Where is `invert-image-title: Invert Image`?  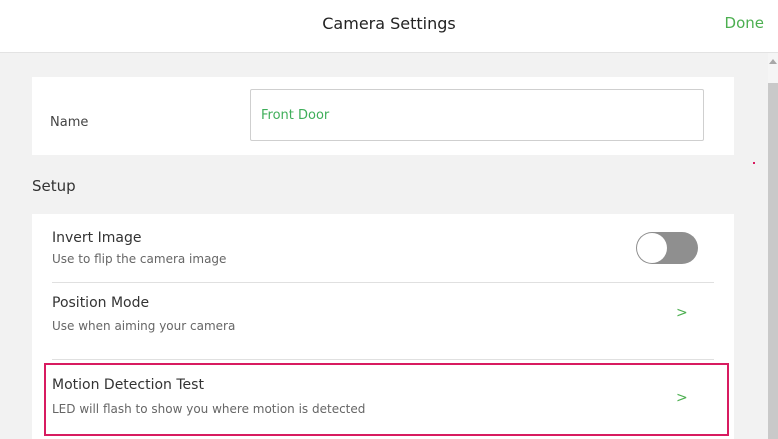
invert-image-title: Invert Image is located at coordinates (97, 238).